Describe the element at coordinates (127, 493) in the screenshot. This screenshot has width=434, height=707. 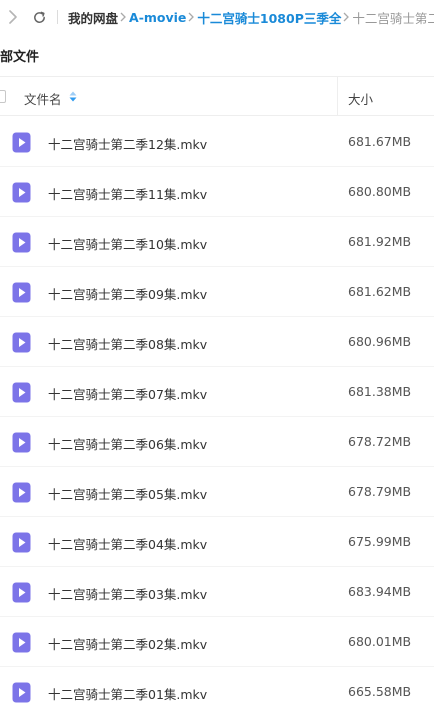
I see `file-name: 十二宫骑士第二季05集.mkv` at that location.